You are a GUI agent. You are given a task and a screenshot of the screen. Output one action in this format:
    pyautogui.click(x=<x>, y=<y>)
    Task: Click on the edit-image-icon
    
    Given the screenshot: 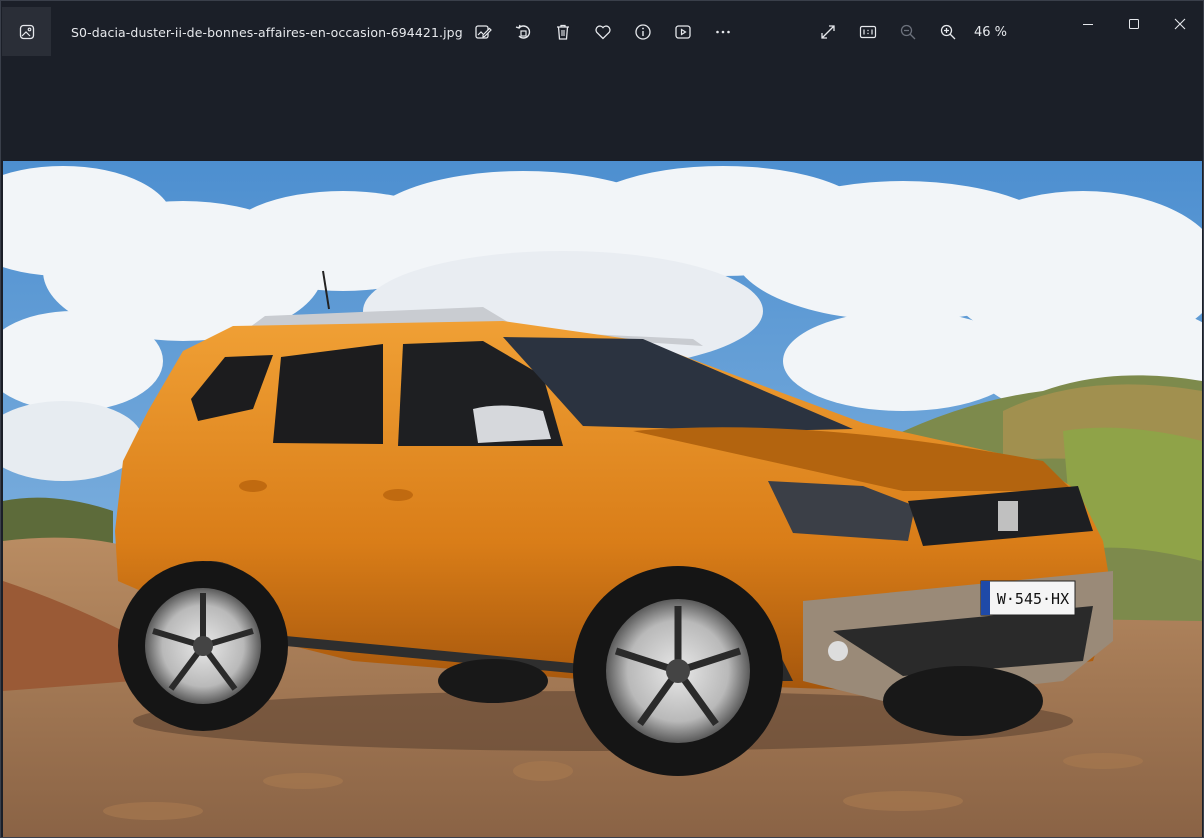 What is the action you would take?
    pyautogui.click(x=483, y=32)
    